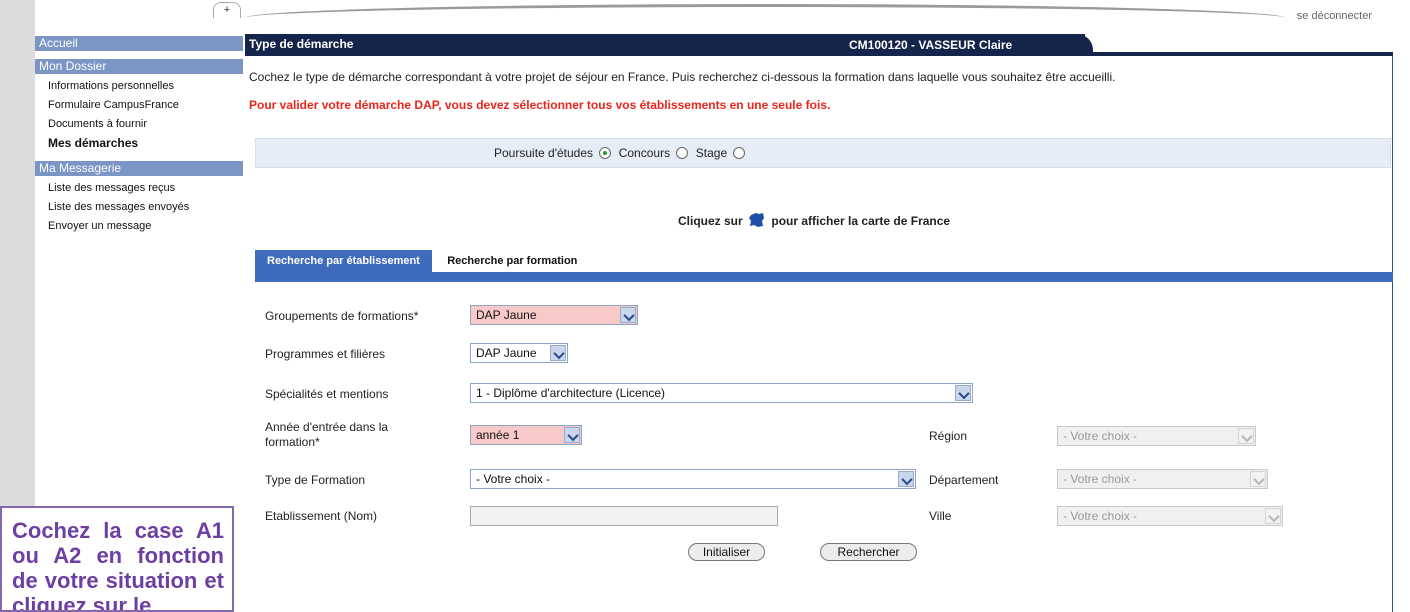 This screenshot has width=1410, height=612. What do you see at coordinates (940, 516) in the screenshot?
I see `ville-label: Ville` at bounding box center [940, 516].